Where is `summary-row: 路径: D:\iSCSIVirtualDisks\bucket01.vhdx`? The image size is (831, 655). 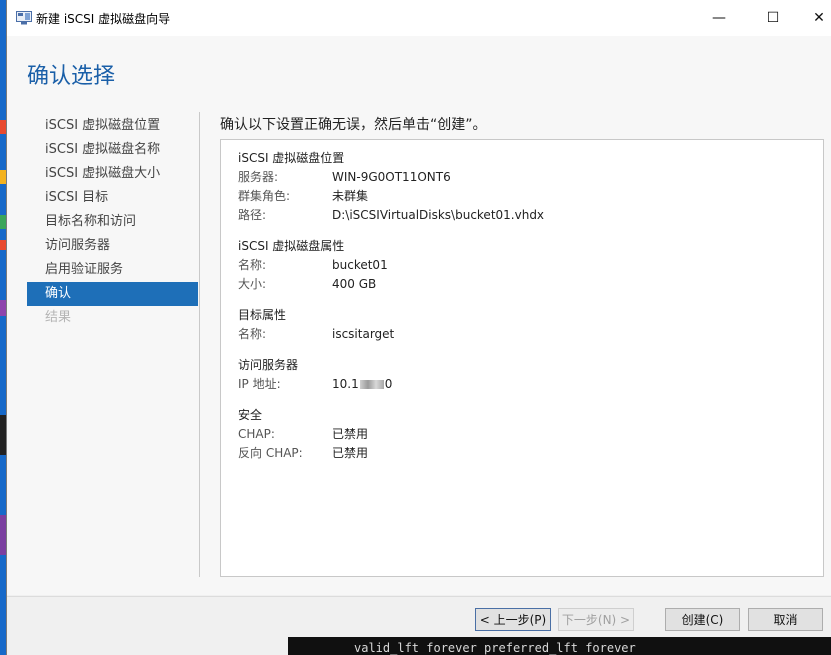
summary-row: 路径: D:\iSCSIVirtualDisks\bucket01.vhdx is located at coordinates (391, 215).